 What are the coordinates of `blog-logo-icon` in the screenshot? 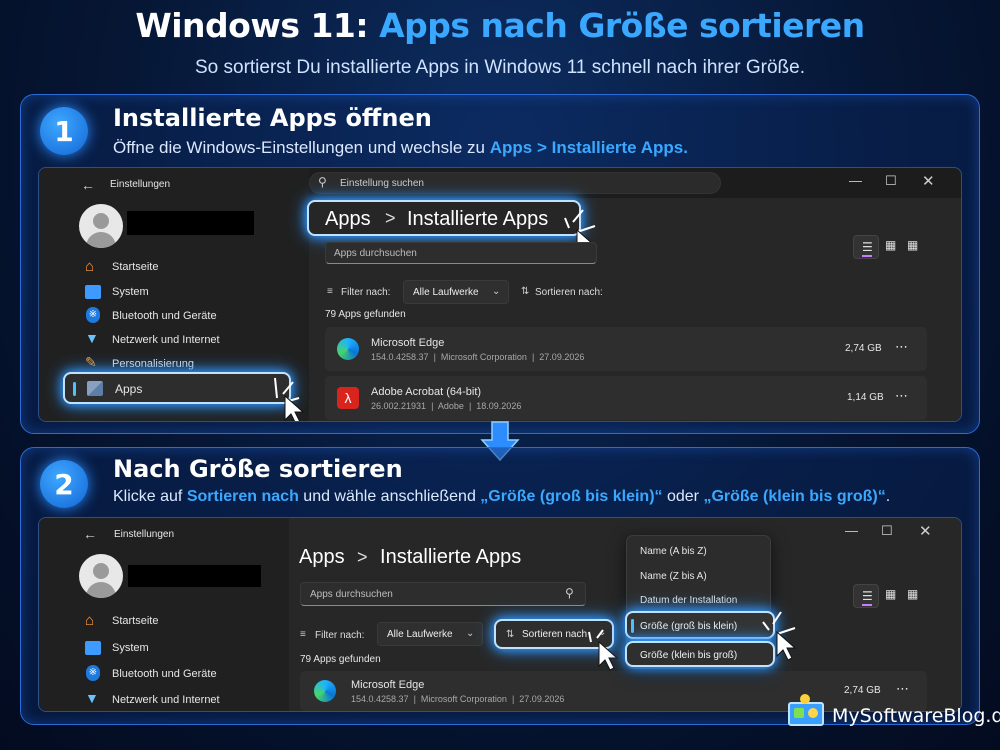 It's located at (806, 713).